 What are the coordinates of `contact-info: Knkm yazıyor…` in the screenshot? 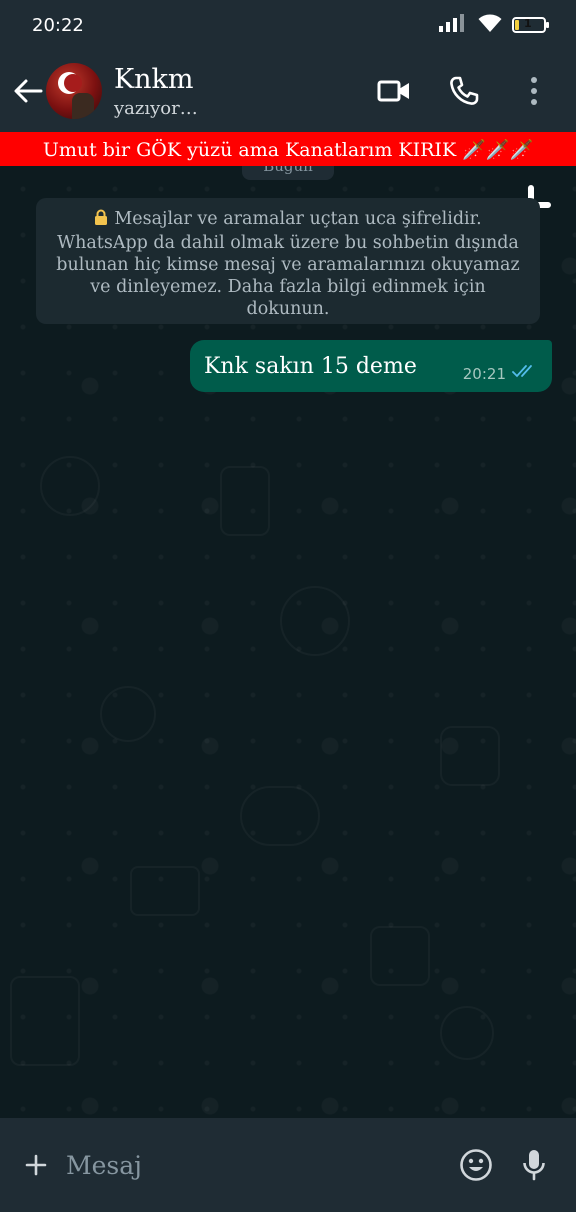 It's located at (244, 91).